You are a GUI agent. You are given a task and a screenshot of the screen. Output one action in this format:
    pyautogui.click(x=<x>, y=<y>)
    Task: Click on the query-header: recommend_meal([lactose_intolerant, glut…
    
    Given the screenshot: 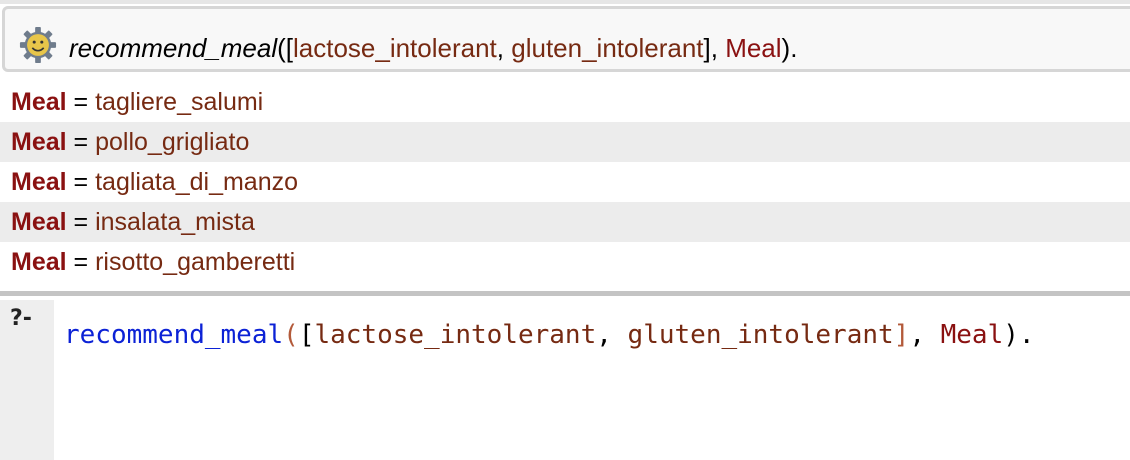 What is the action you would take?
    pyautogui.click(x=566, y=39)
    